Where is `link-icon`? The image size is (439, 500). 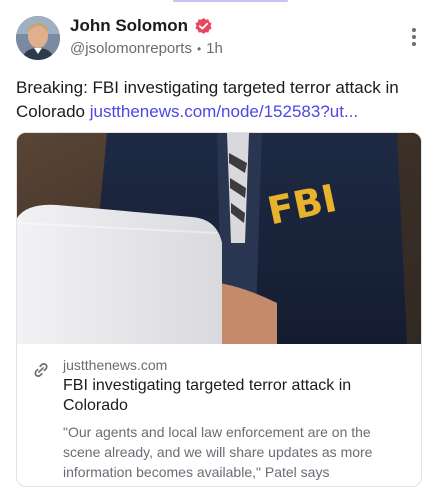
link-icon is located at coordinates (41, 370).